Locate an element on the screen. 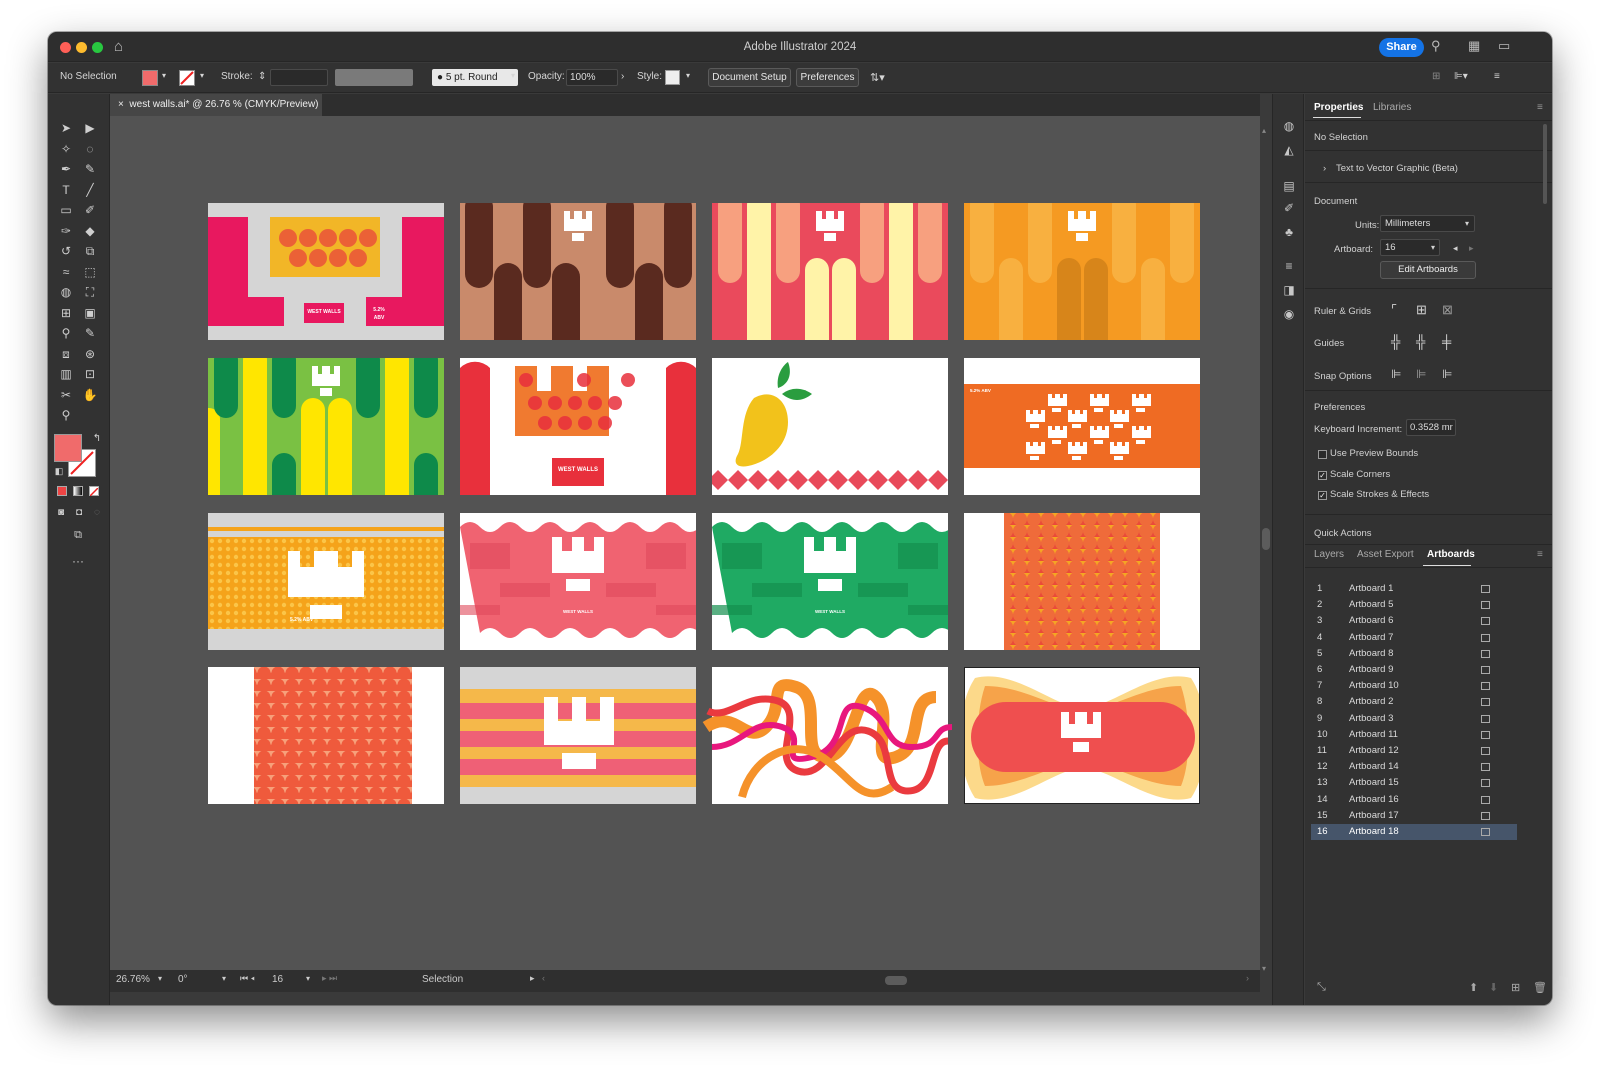  zoom-tool-icon: ⚲ is located at coordinates (66, 415).